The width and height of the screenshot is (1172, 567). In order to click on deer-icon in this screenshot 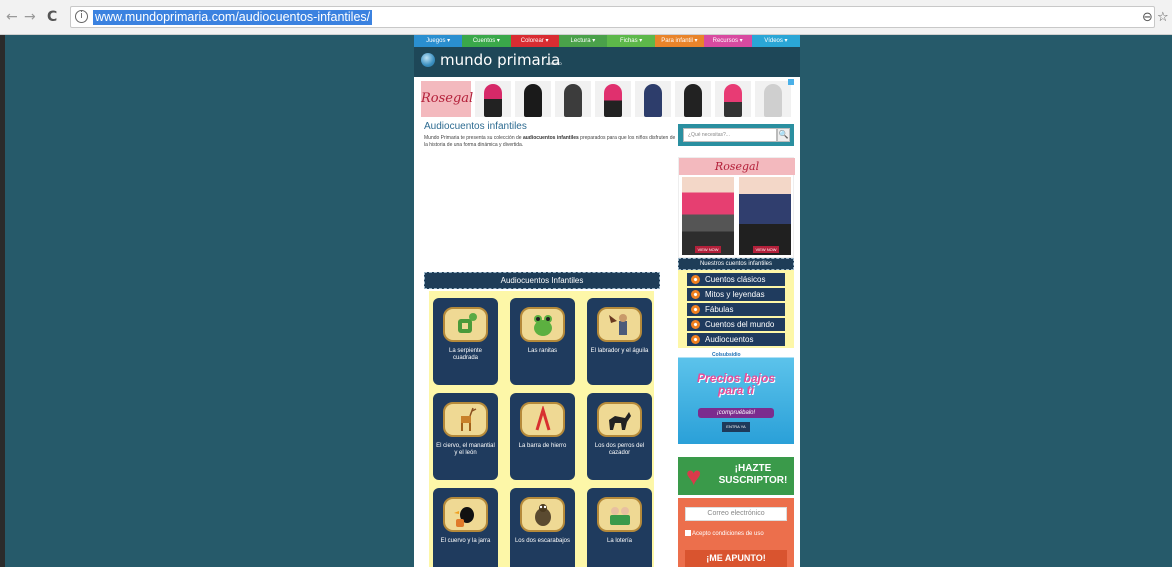, I will do `click(465, 419)`.